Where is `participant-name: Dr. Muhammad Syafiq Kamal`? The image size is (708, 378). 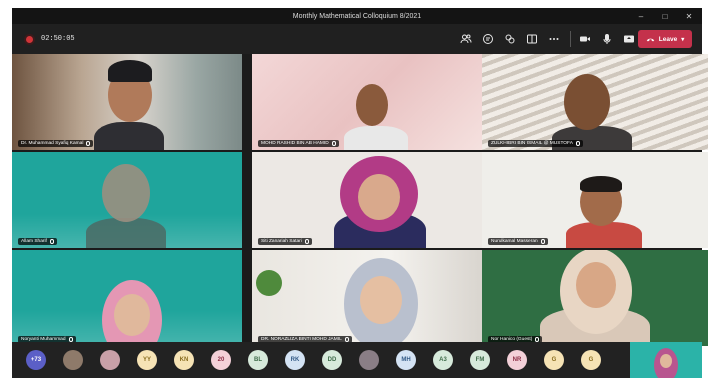 participant-name: Dr. Muhammad Syafiq Kamal is located at coordinates (52, 143).